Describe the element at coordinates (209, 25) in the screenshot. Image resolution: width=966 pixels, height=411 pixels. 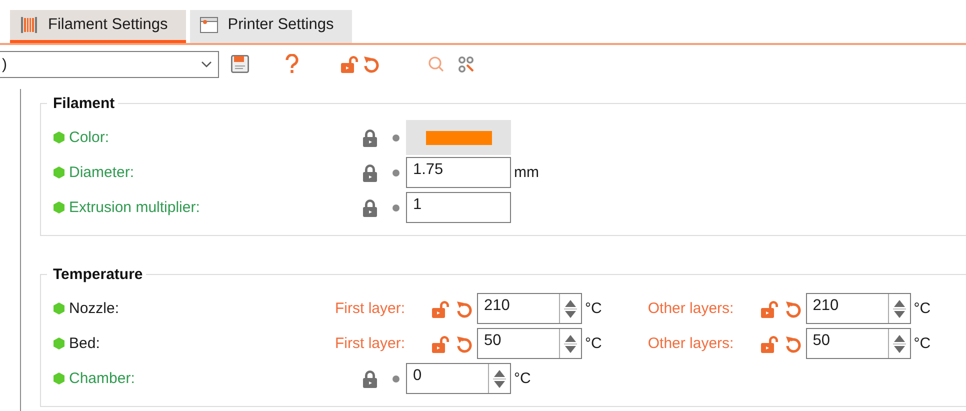
I see `window-icon` at that location.